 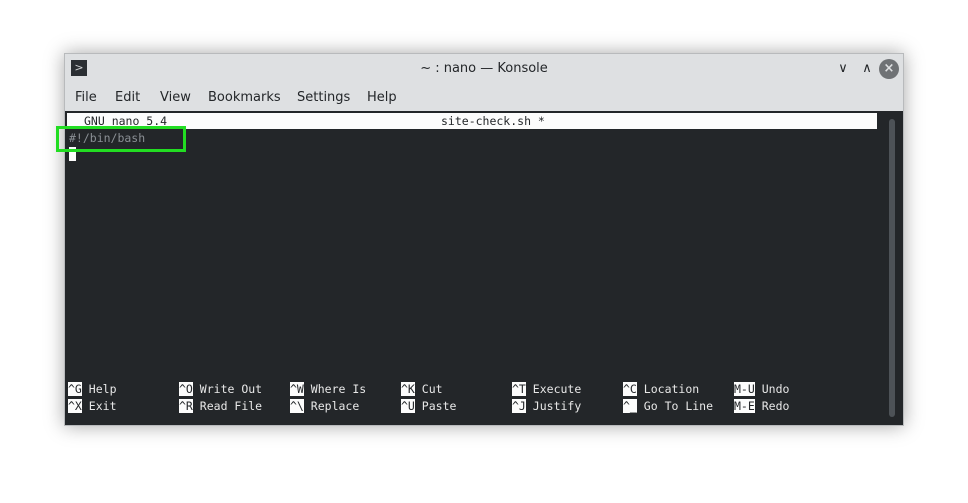 What do you see at coordinates (231, 389) in the screenshot?
I see `shortcut-label: Write Out` at bounding box center [231, 389].